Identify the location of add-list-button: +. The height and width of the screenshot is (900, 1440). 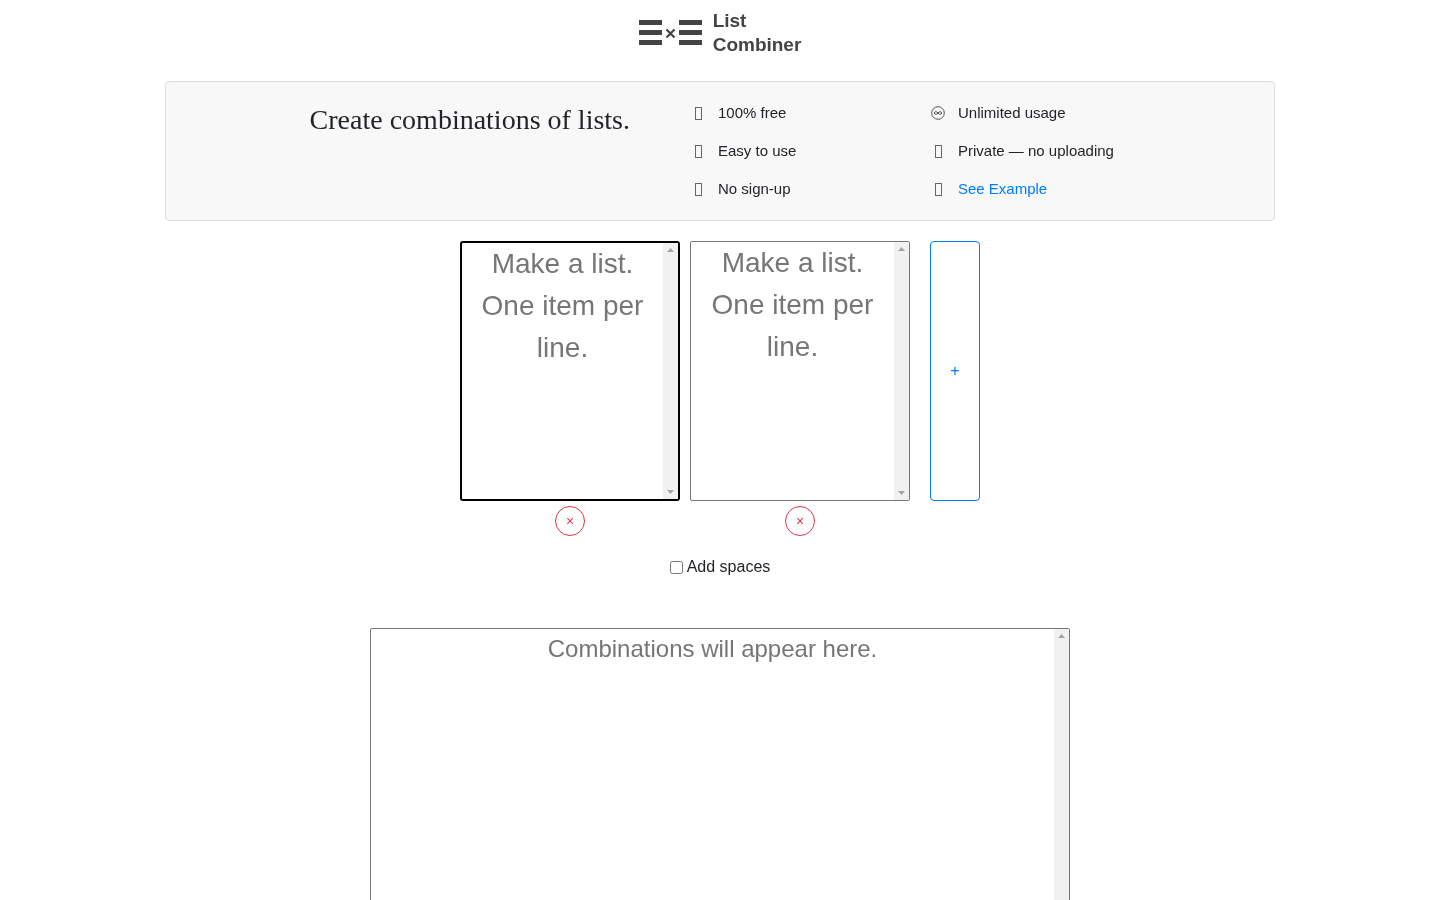
(955, 371).